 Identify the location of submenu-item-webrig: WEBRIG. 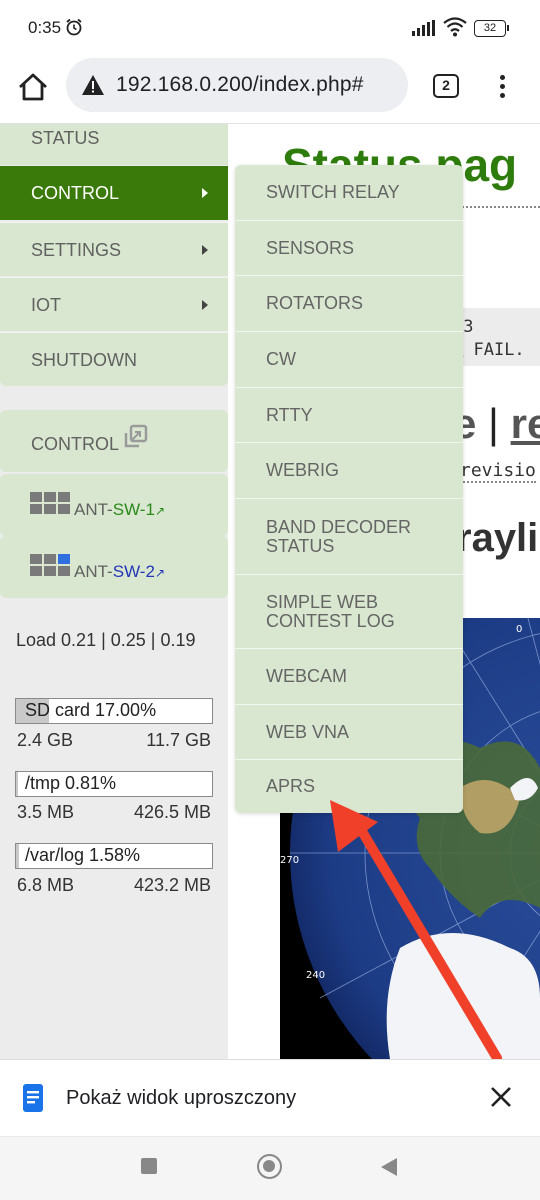
(349, 471).